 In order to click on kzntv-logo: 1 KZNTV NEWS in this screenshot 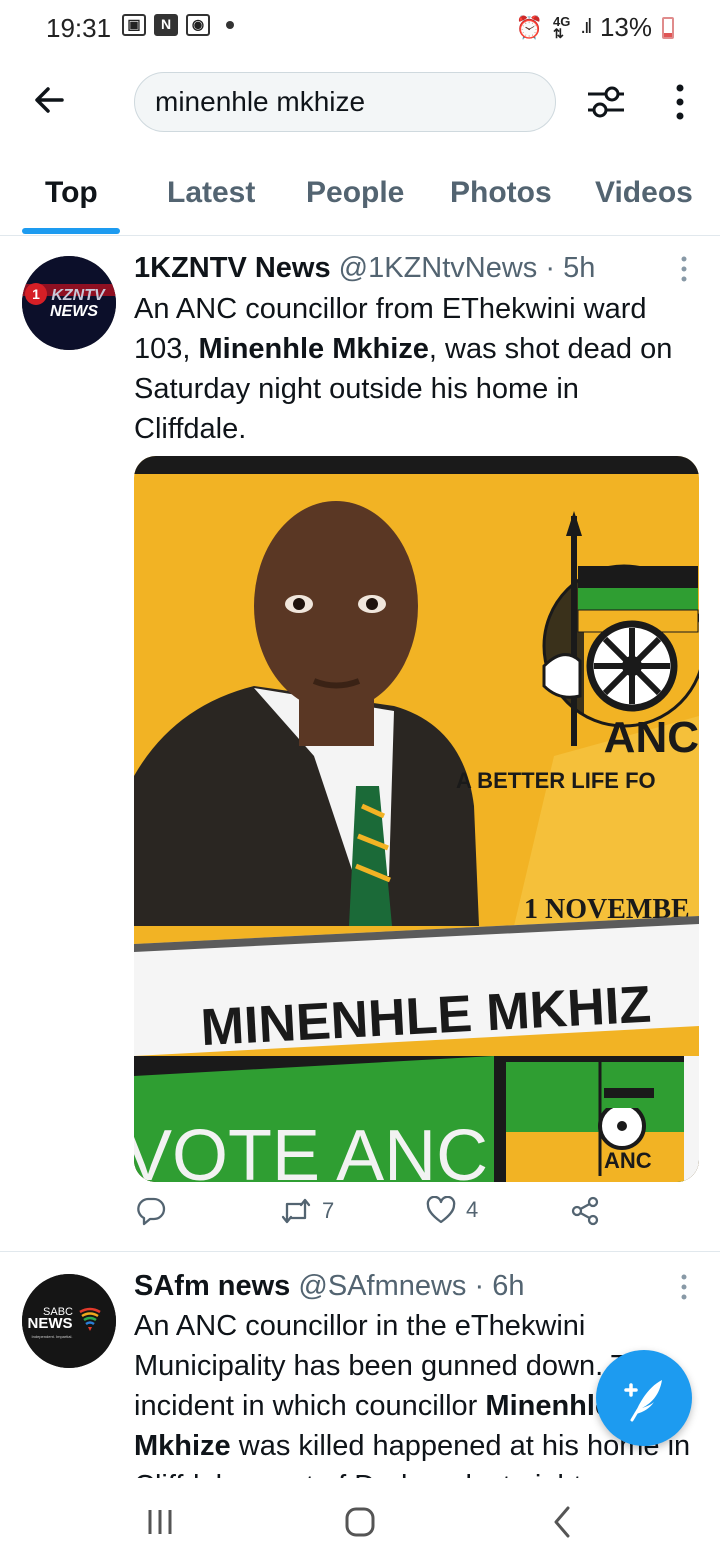, I will do `click(69, 303)`.